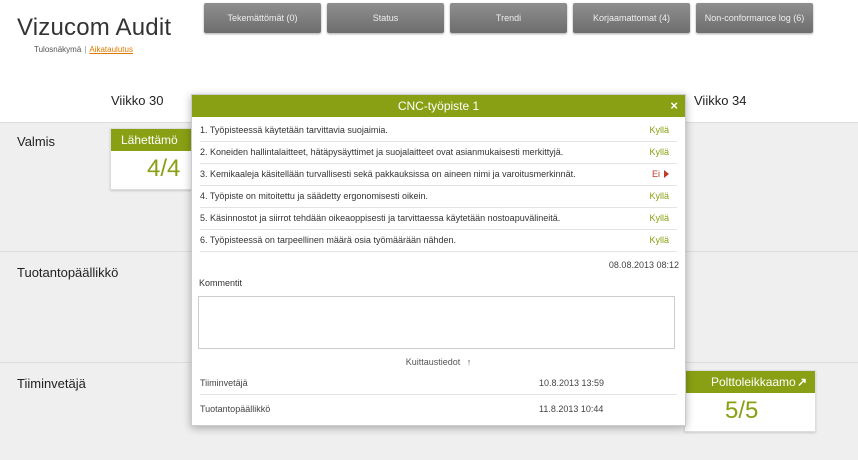  What do you see at coordinates (68, 272) in the screenshot?
I see `row-label-tuotantopaallikko: Tuotantopäällikkö` at bounding box center [68, 272].